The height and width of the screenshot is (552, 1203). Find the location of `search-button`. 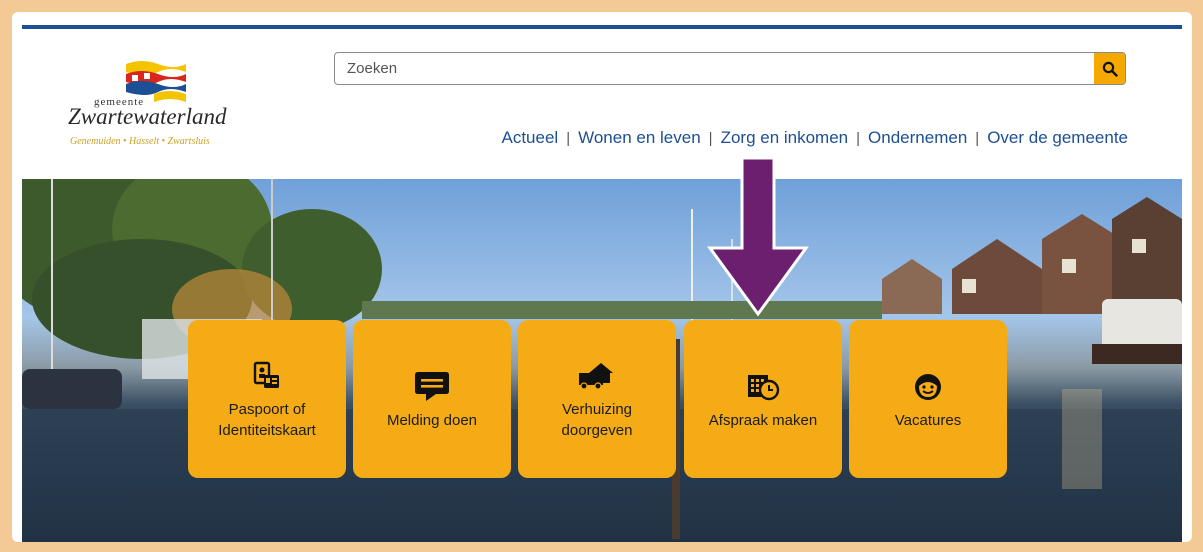

search-button is located at coordinates (1109, 68).